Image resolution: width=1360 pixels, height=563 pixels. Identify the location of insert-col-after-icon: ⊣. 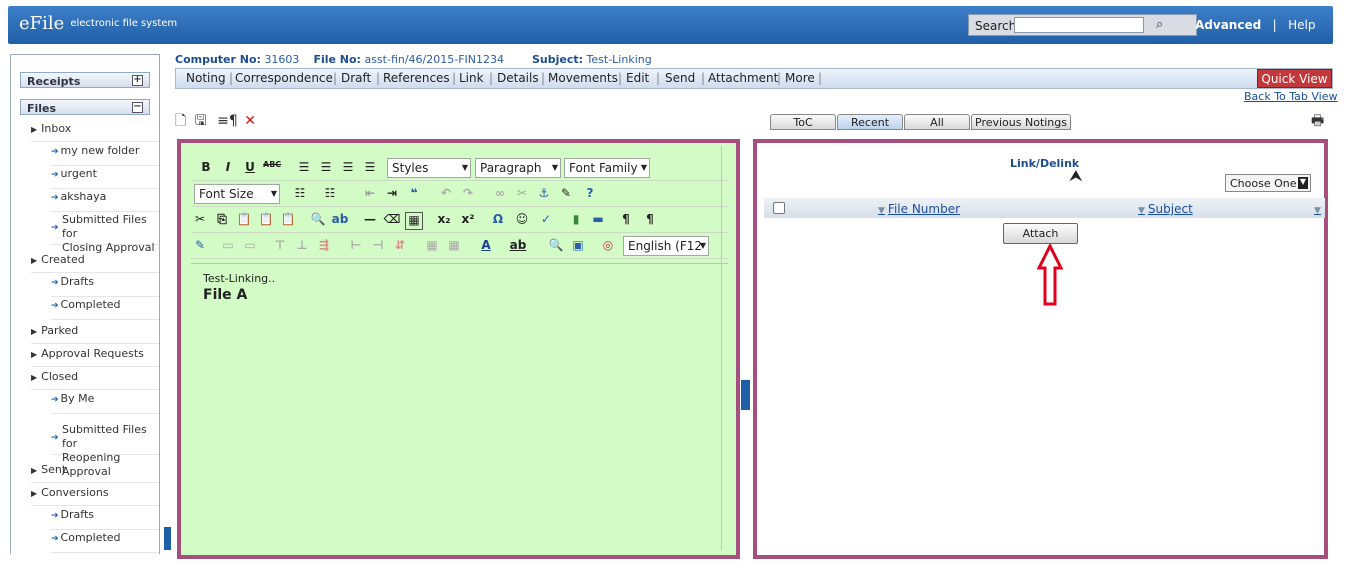
(378, 247).